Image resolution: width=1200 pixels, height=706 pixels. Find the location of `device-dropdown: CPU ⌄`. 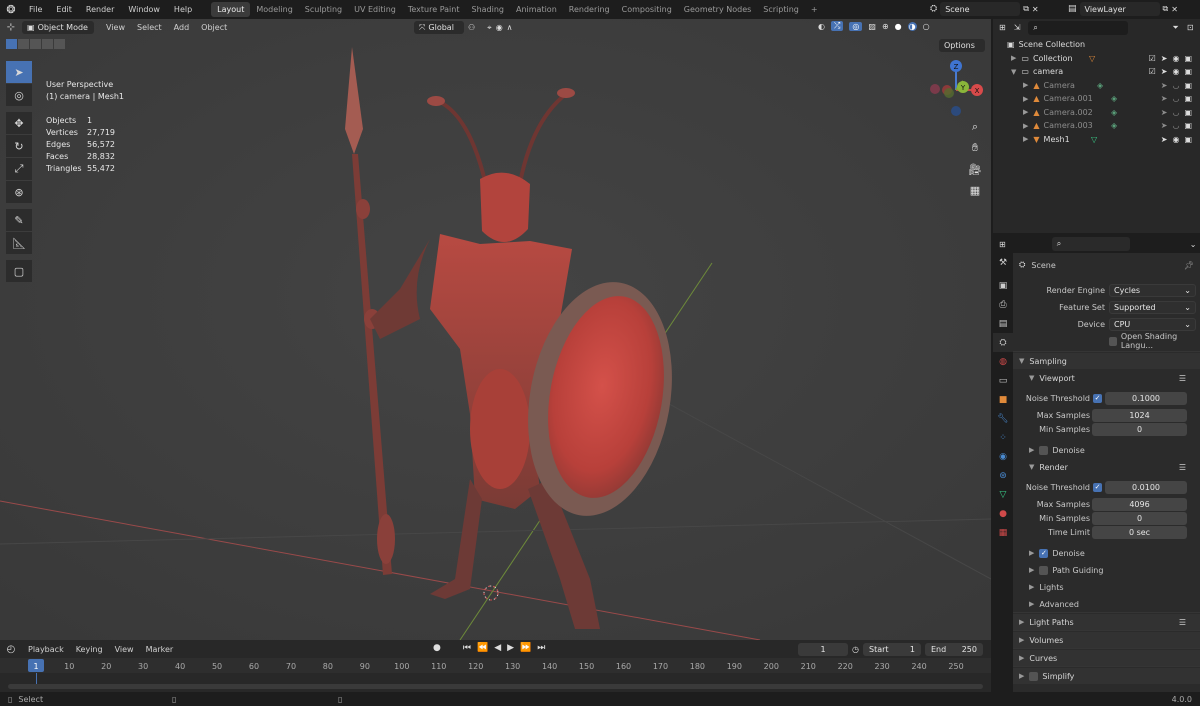

device-dropdown: CPU ⌄ is located at coordinates (1152, 324).